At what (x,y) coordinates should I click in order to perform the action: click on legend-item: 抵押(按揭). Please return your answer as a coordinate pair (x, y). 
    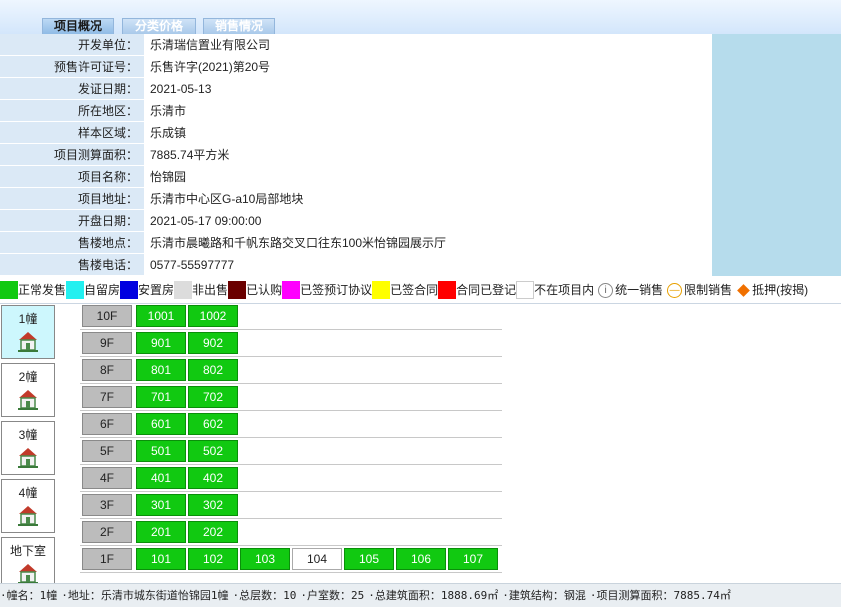
    Looking at the image, I should click on (772, 290).